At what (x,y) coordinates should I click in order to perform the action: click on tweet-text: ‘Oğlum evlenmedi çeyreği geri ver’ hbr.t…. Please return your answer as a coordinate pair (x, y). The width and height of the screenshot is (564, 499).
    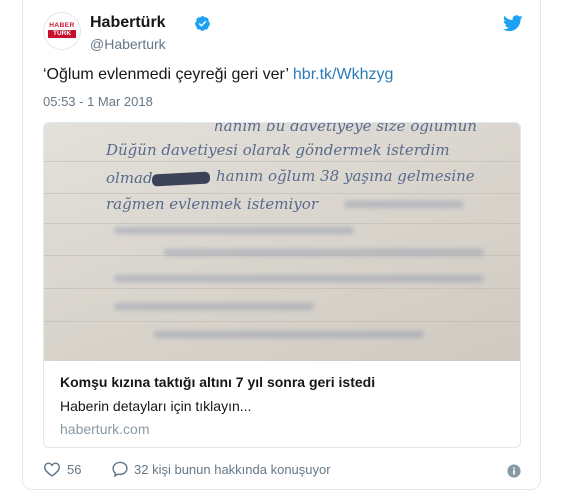
    Looking at the image, I should click on (218, 75).